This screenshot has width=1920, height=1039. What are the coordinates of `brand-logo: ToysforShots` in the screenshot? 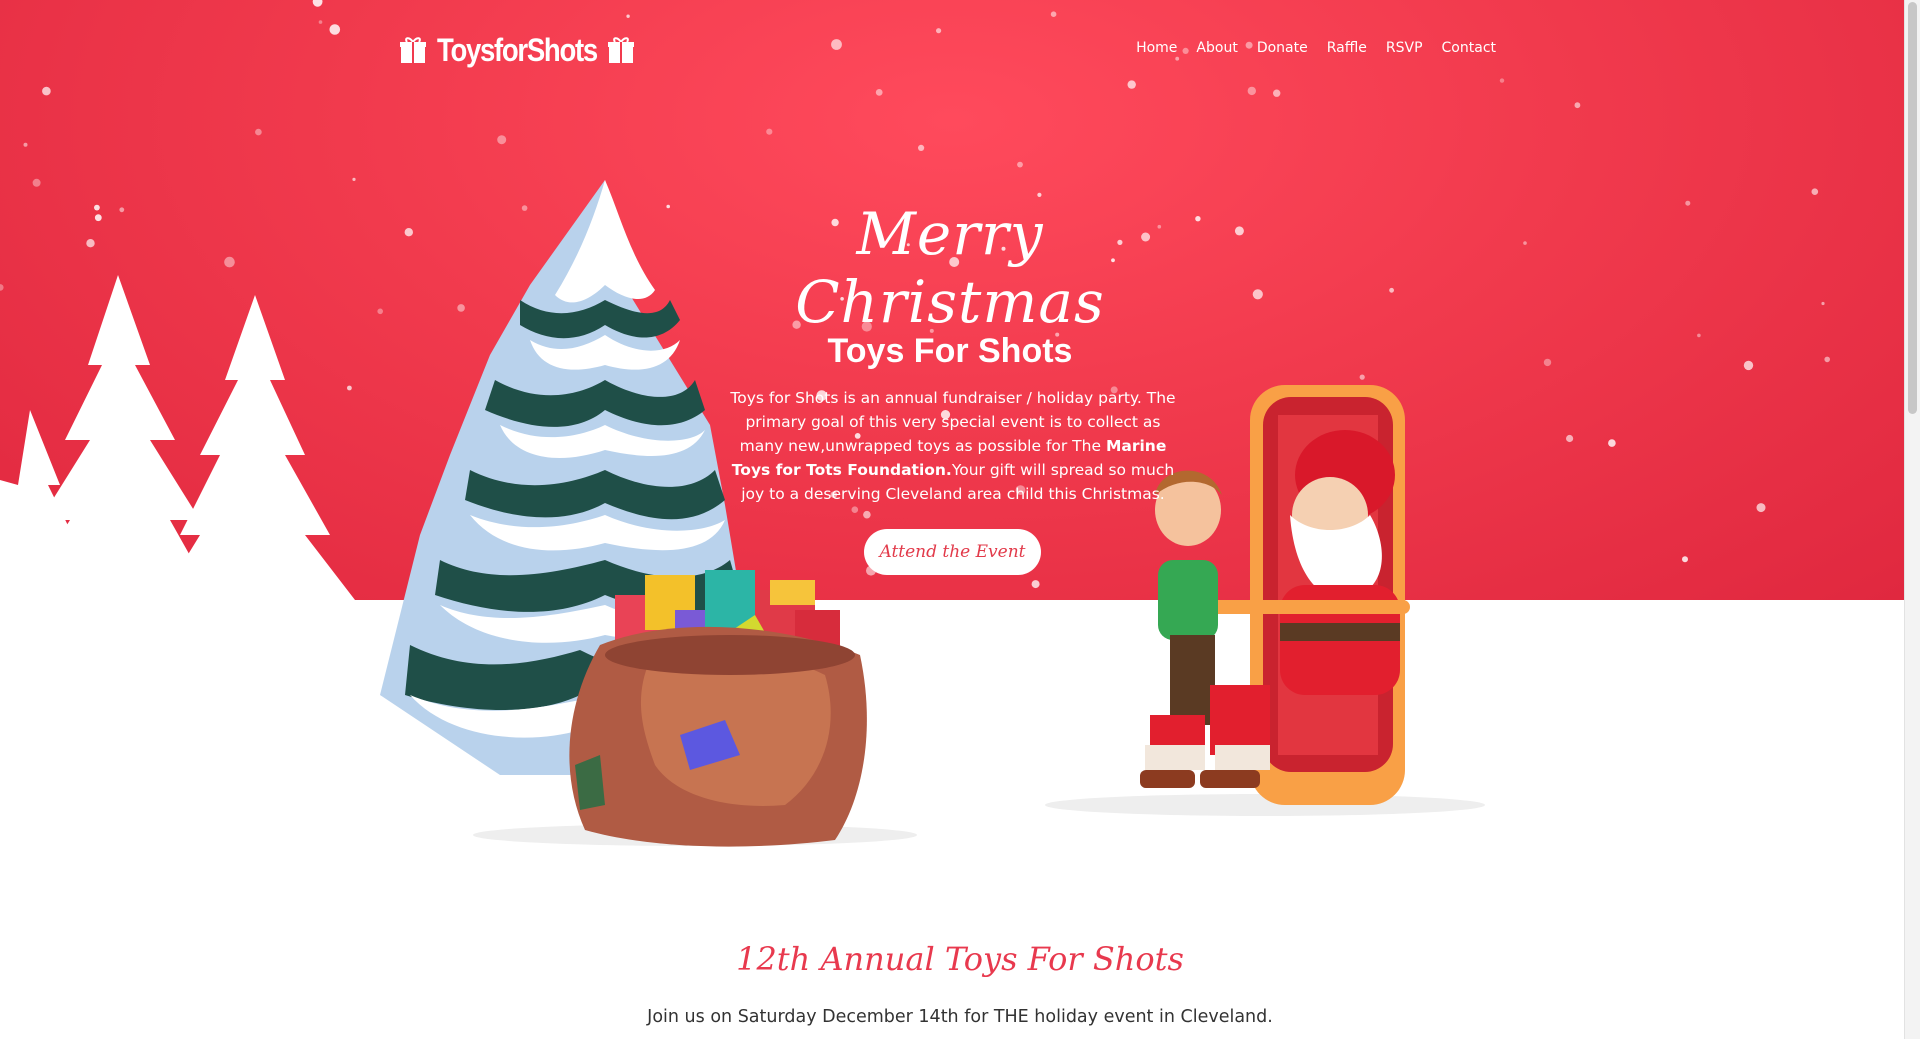 It's located at (517, 50).